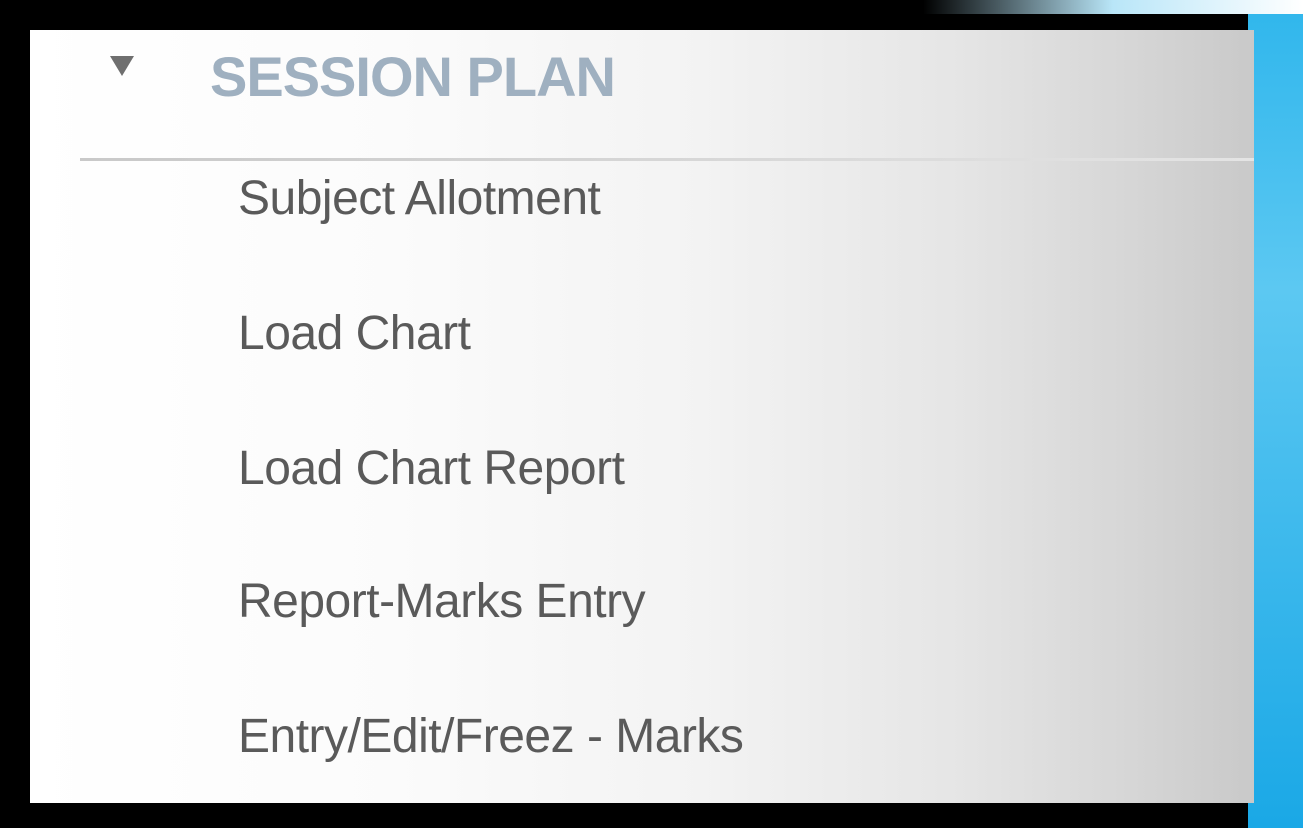 Image resolution: width=1303 pixels, height=828 pixels. Describe the element at coordinates (1113, 7) in the screenshot. I see `top-edge-accent` at that location.